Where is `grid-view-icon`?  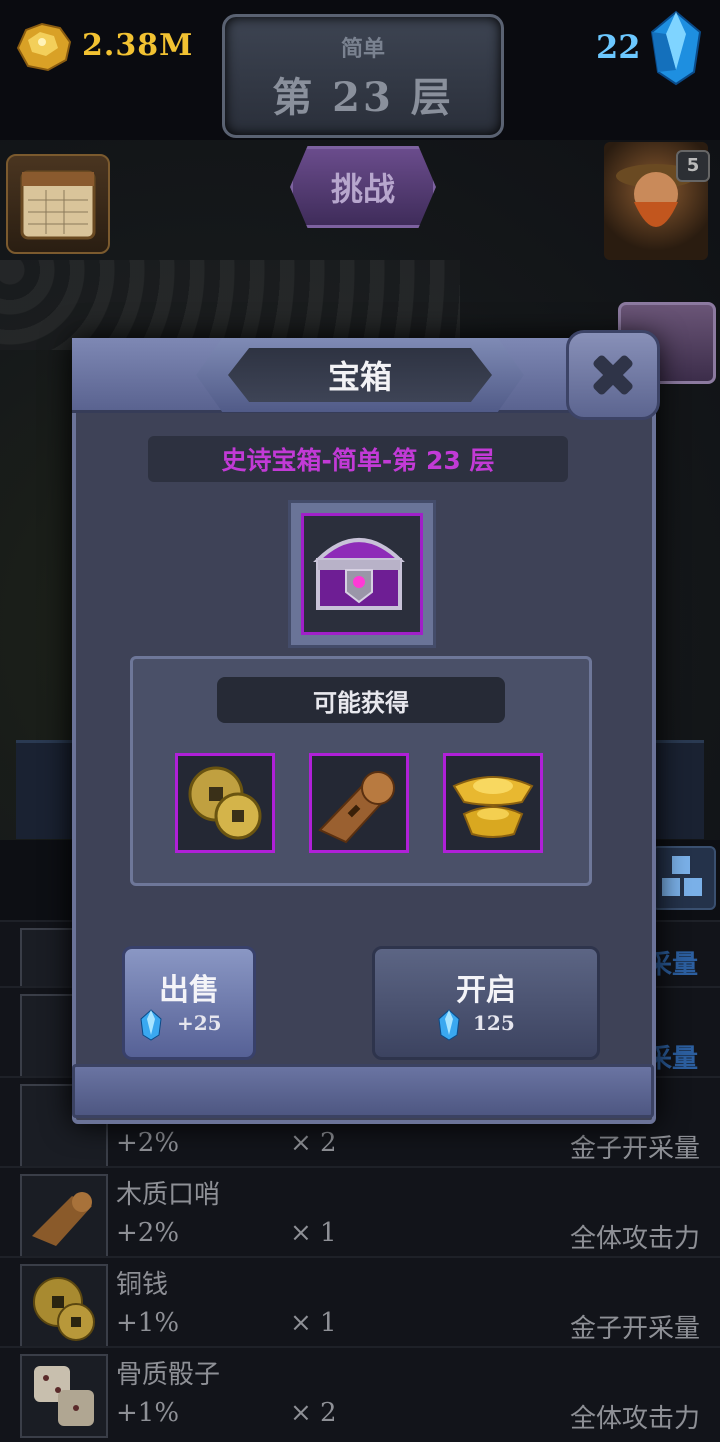 grid-view-icon is located at coordinates (684, 878).